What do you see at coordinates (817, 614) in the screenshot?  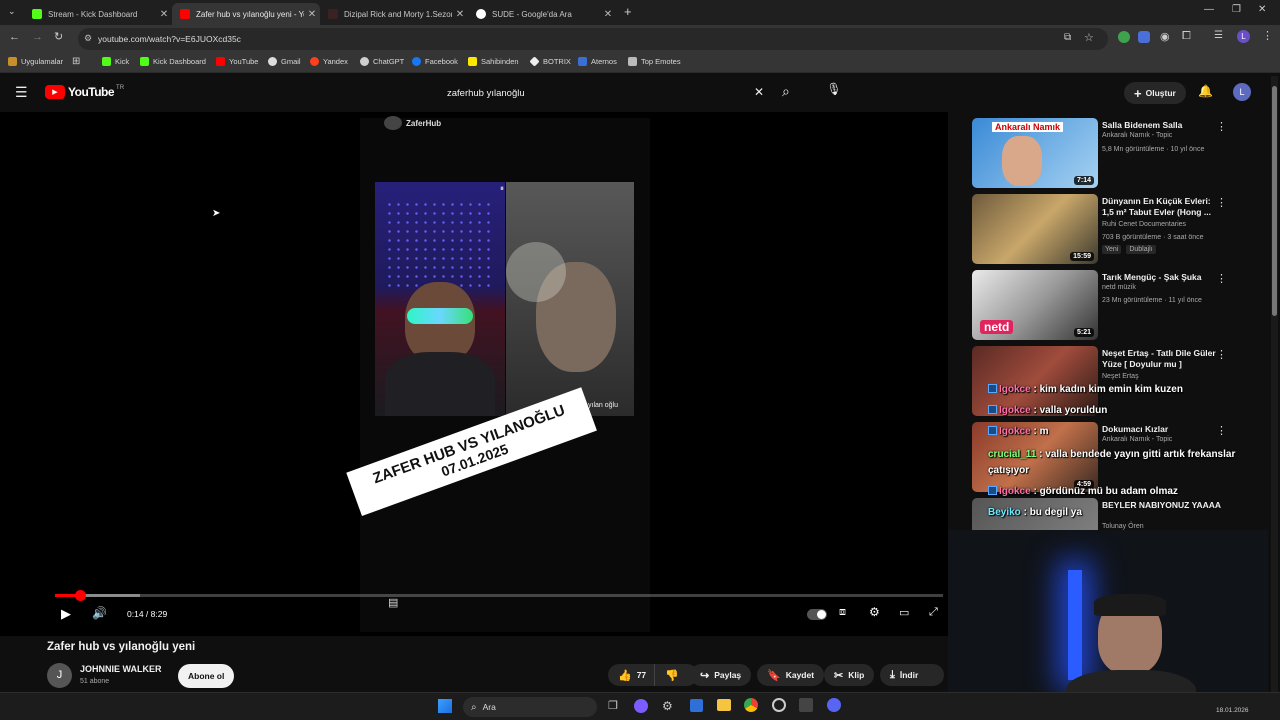 I see `autoplay-toggle` at bounding box center [817, 614].